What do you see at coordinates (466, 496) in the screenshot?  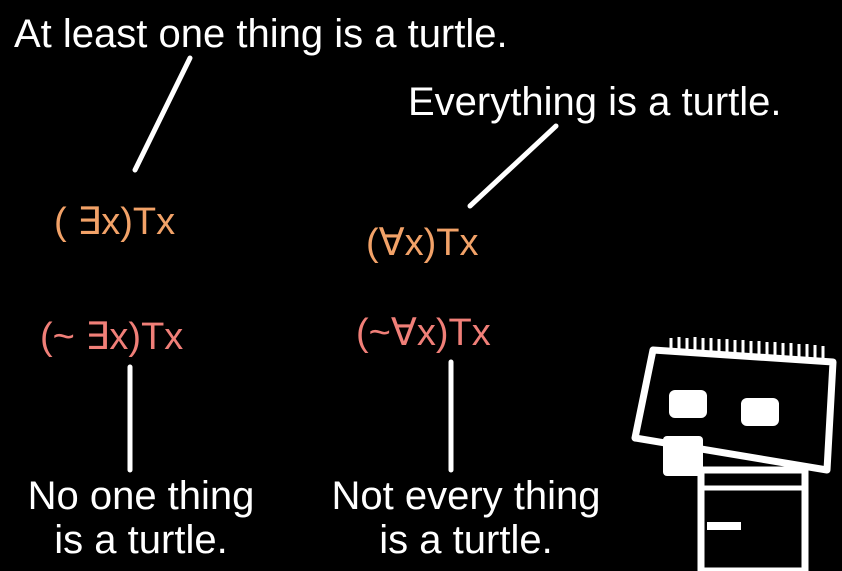 I see `caption-not-forall-line1: Not every thing` at bounding box center [466, 496].